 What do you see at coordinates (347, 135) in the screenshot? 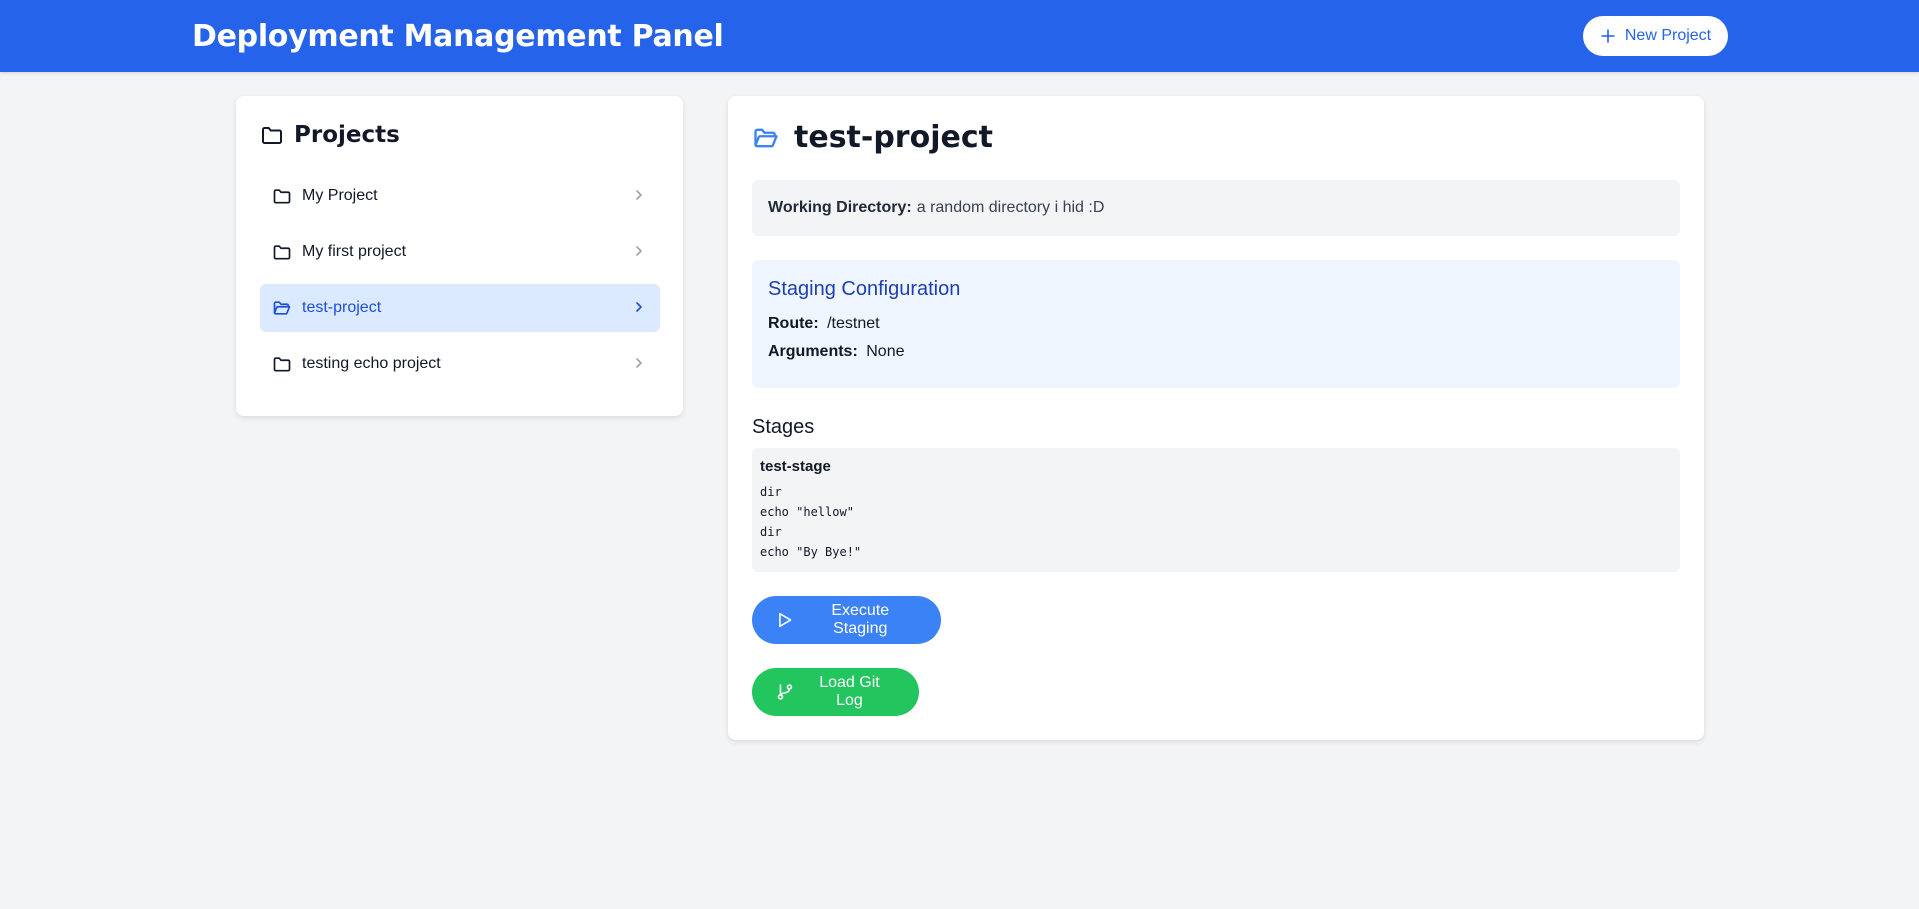
I see `projects-heading-text: Projects` at bounding box center [347, 135].